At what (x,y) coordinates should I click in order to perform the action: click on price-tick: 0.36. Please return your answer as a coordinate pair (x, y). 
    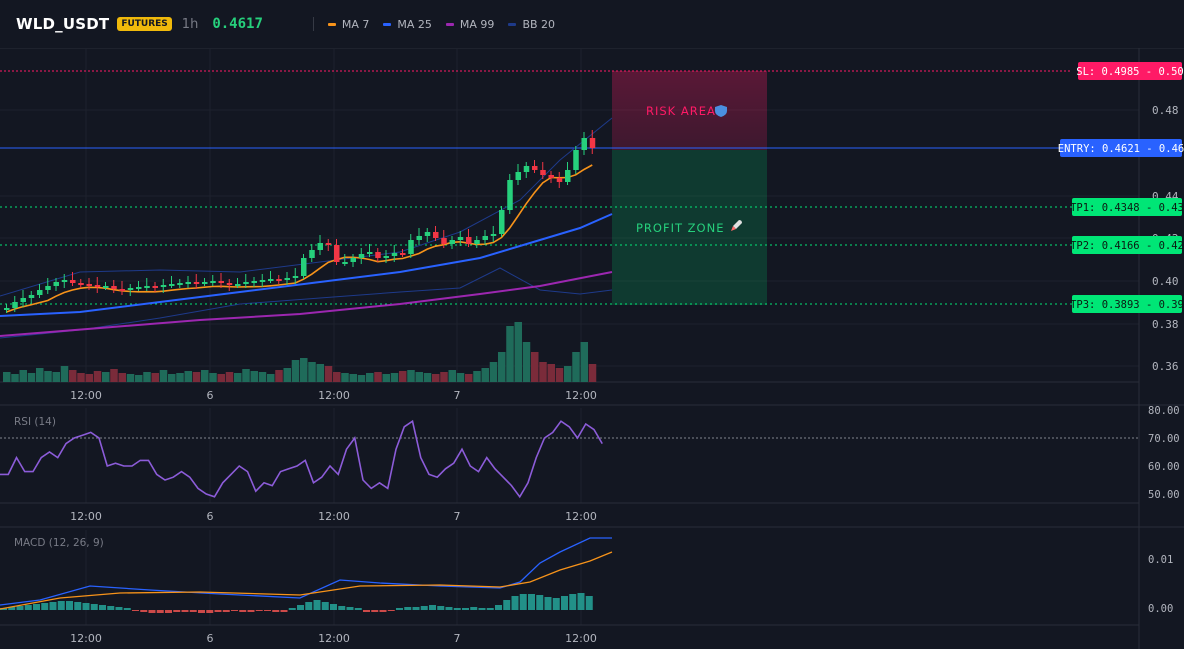
    Looking at the image, I should click on (1165, 366).